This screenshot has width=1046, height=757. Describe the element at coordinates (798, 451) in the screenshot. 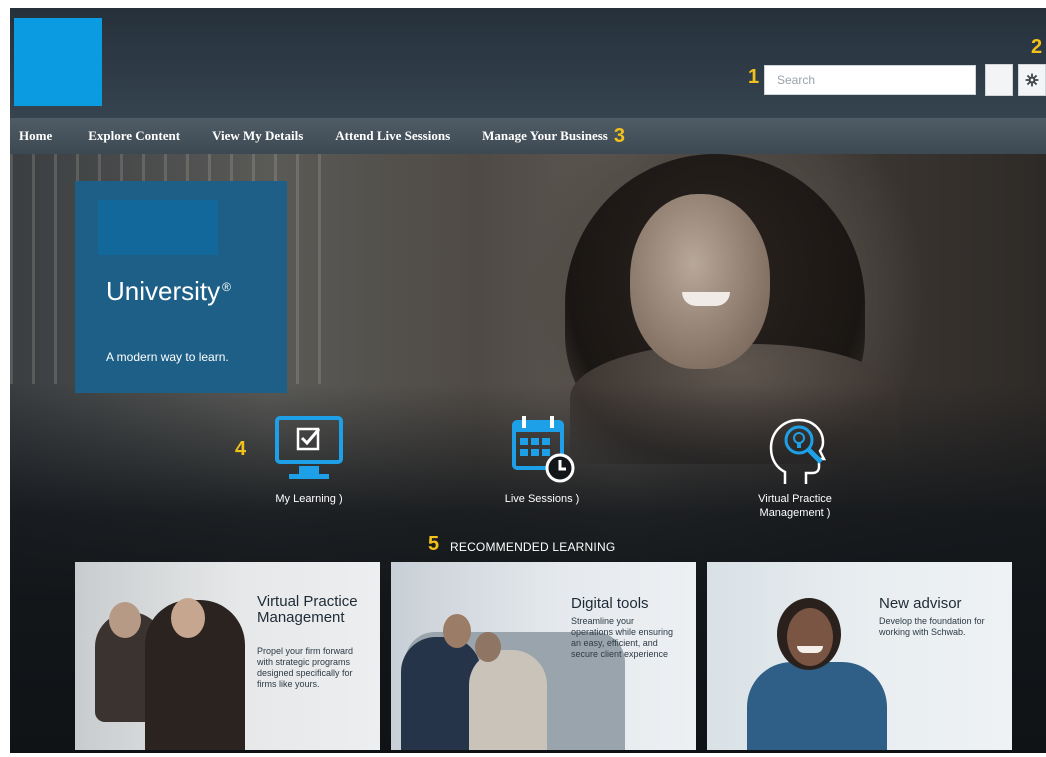

I see `head-lightbulb-icon` at that location.